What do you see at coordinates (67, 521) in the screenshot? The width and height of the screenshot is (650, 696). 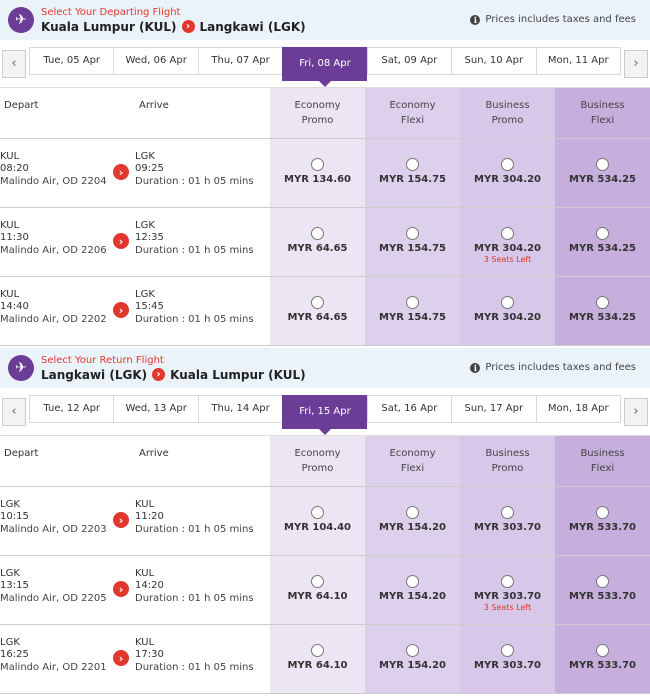 I see `depart-cell: LGK 10:15 Malindo Air, OD 2203 ›` at bounding box center [67, 521].